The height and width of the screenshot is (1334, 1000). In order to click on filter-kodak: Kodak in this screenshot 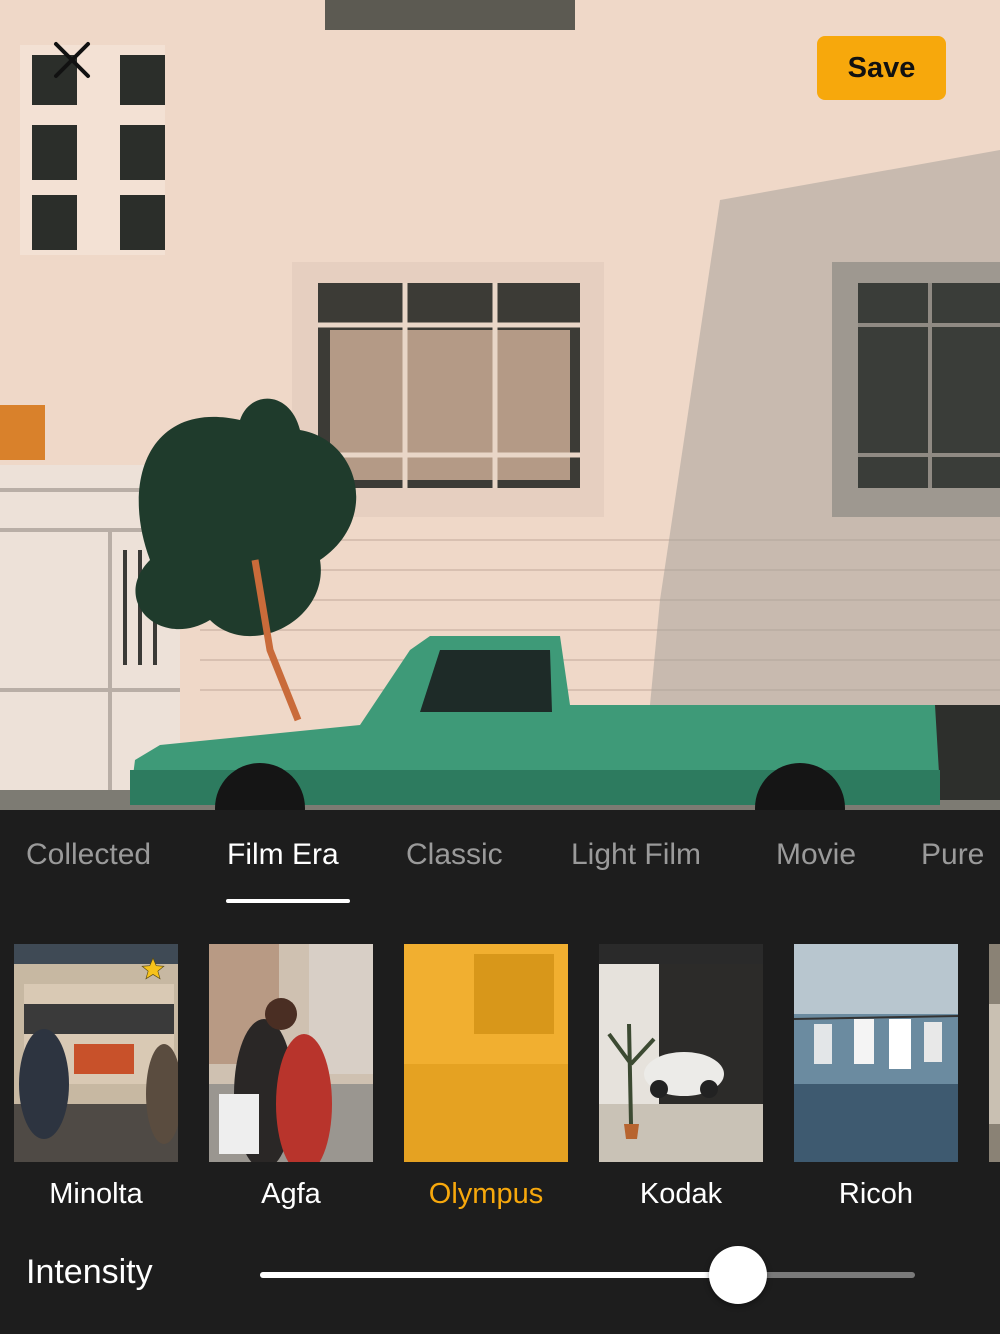, I will do `click(681, 1077)`.